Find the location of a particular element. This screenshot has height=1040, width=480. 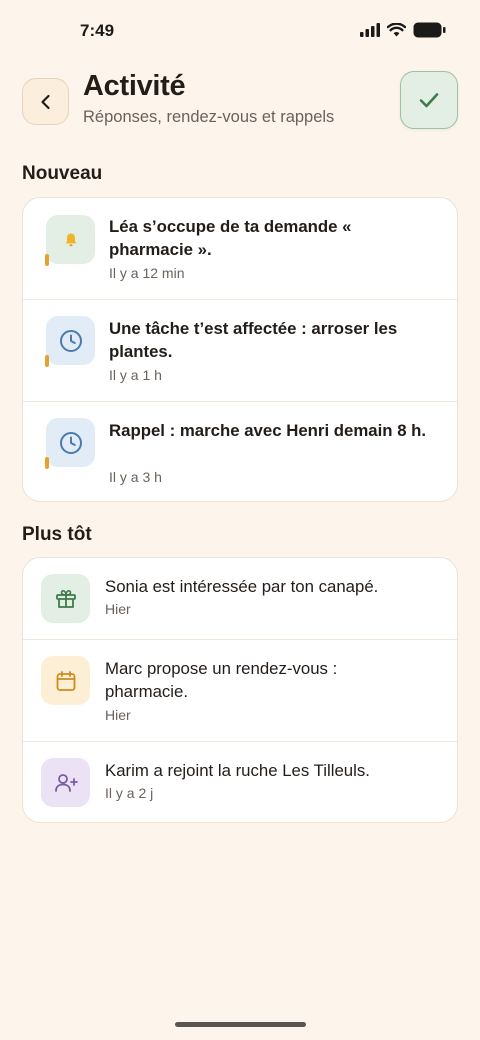

wifi-icon is located at coordinates (396, 30).